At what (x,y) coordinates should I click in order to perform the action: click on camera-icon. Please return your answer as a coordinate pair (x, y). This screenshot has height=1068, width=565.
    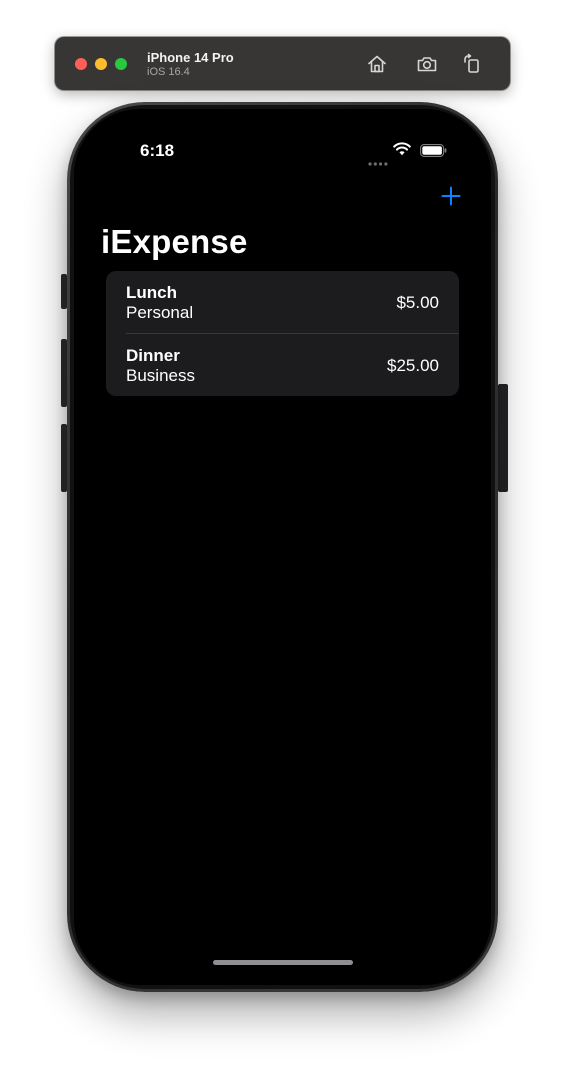
    Looking at the image, I should click on (427, 64).